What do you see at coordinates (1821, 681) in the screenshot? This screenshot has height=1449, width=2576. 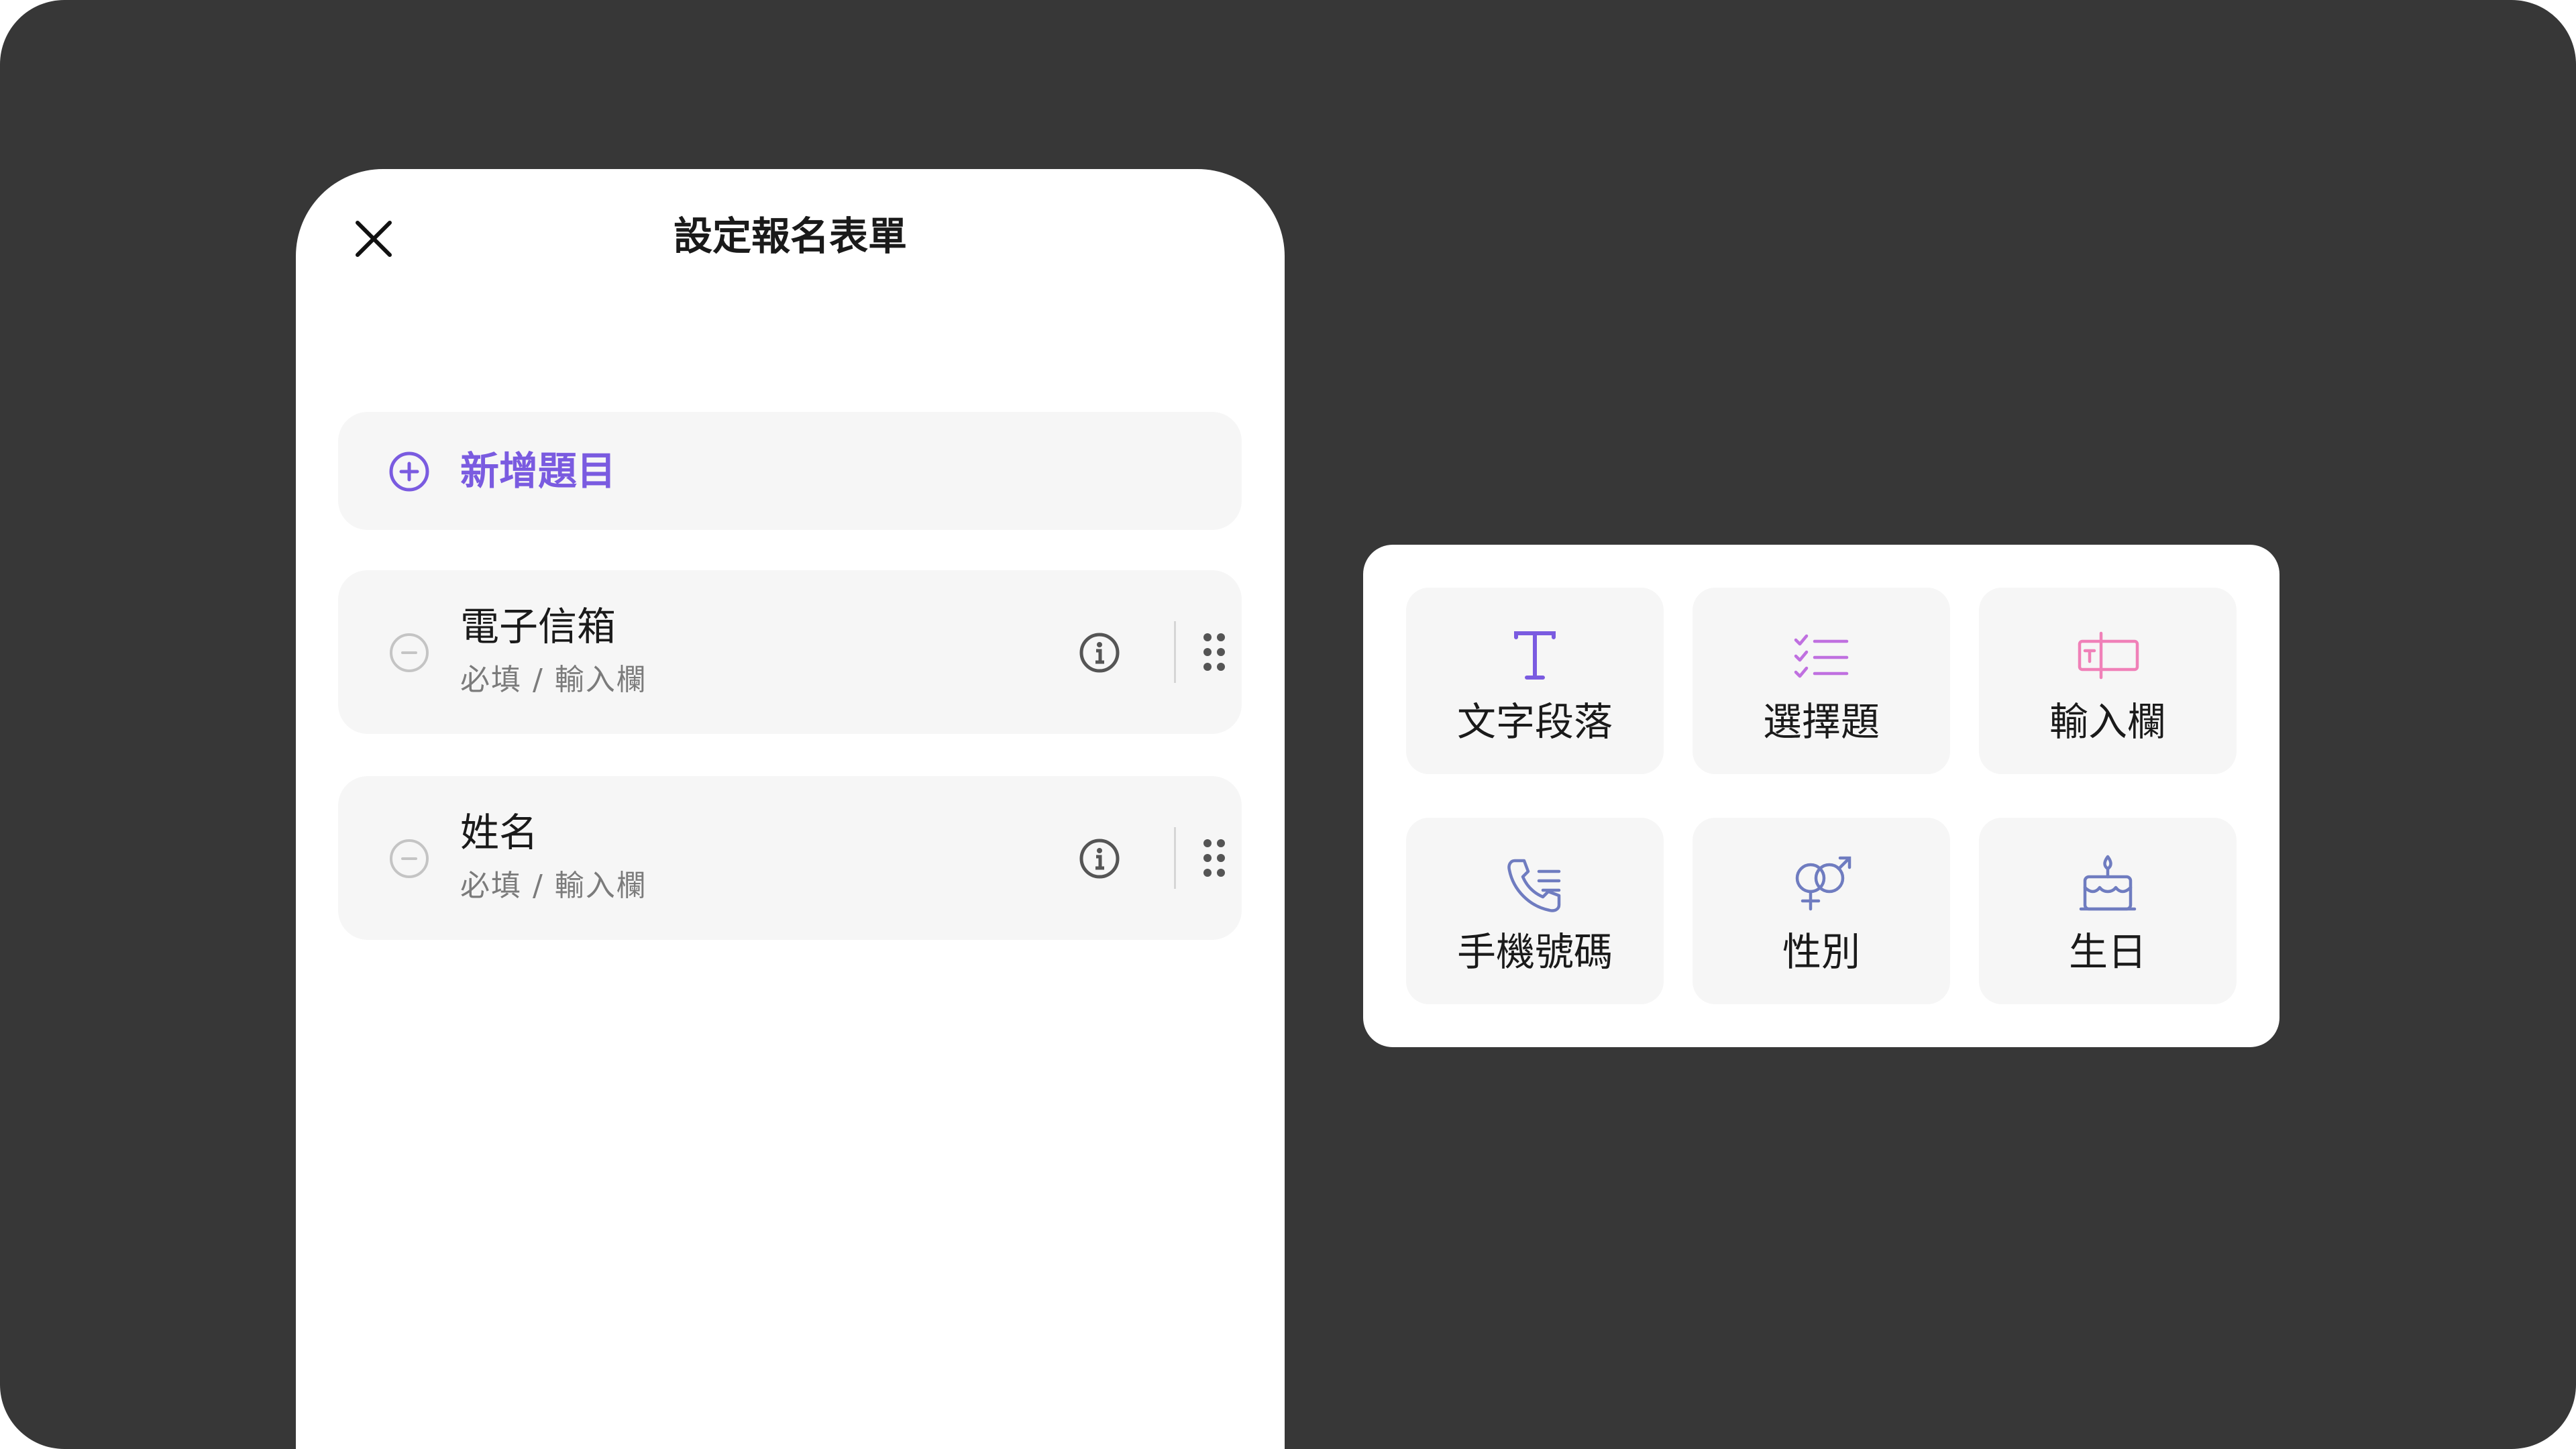 I see `type-option-multiple-choice: 選擇題` at bounding box center [1821, 681].